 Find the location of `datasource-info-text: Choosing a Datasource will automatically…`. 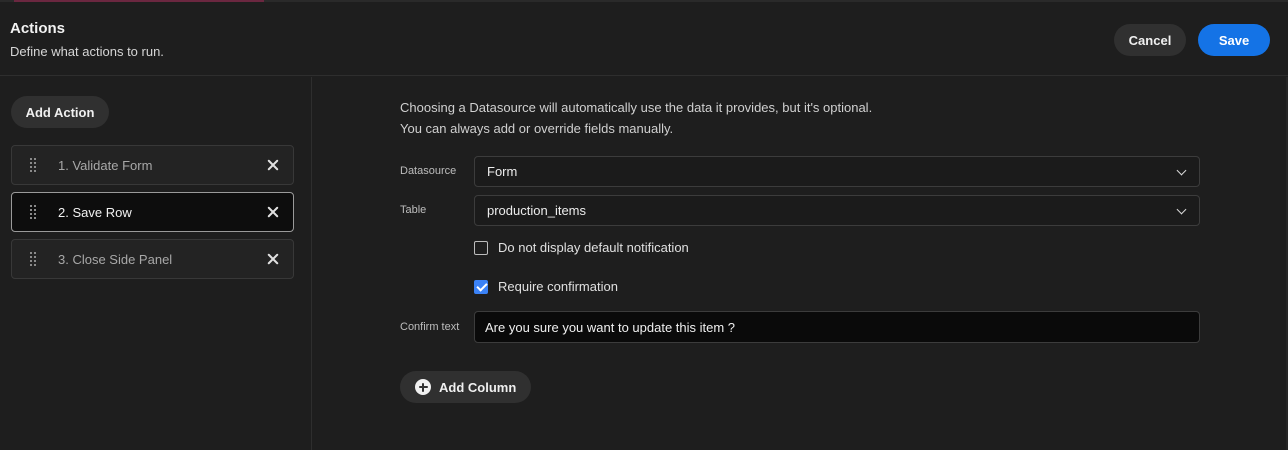

datasource-info-text: Choosing a Datasource will automatically… is located at coordinates (636, 118).